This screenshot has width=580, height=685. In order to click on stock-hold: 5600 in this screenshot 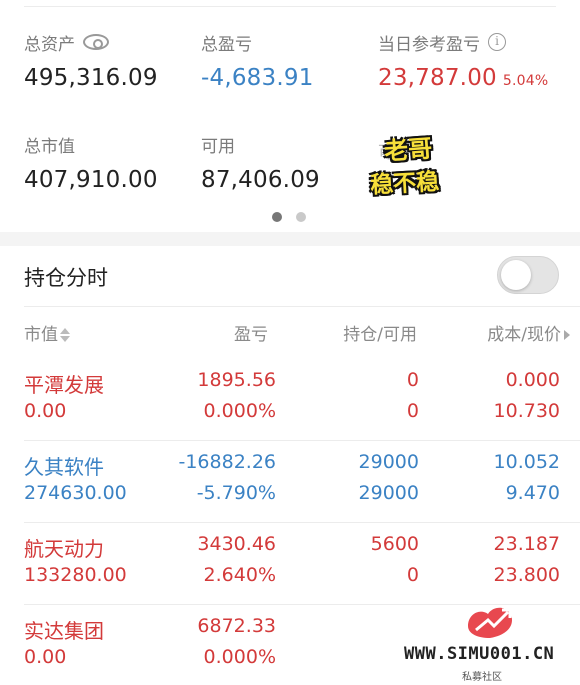, I will do `click(394, 544)`.